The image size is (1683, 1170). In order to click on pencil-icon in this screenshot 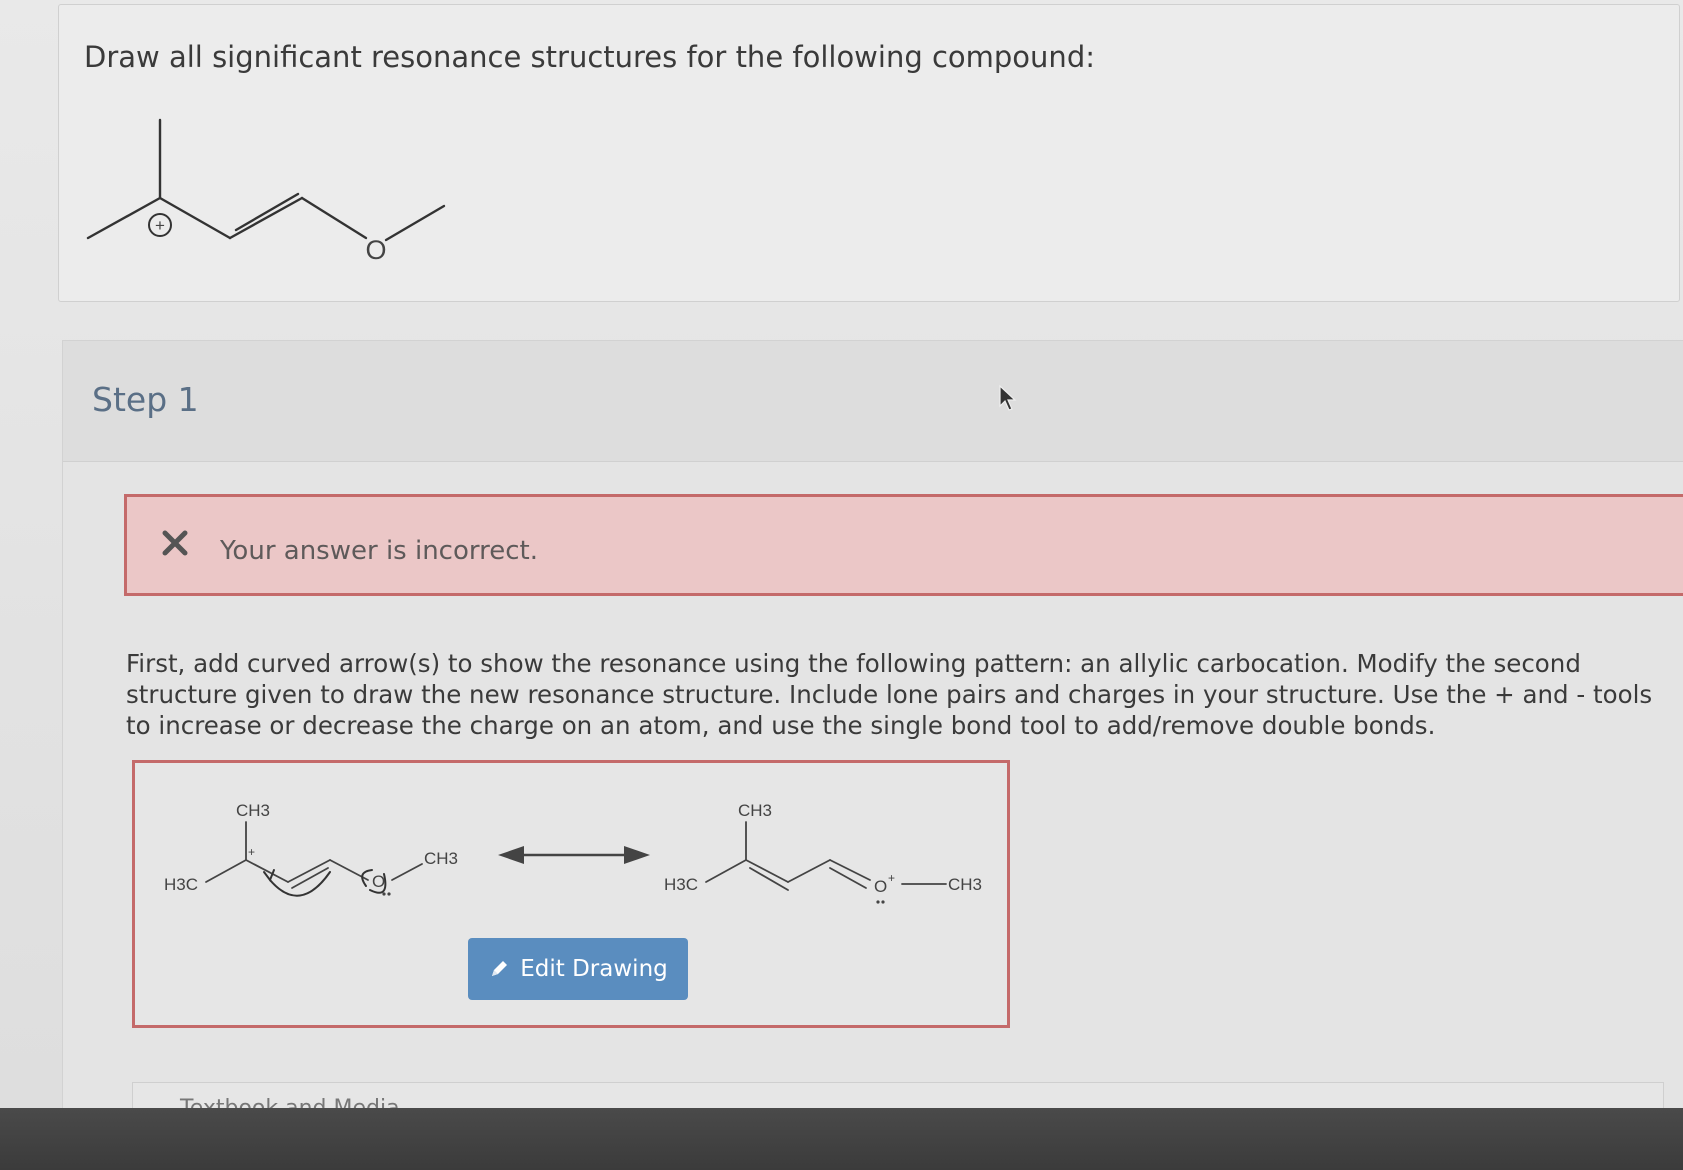, I will do `click(500, 968)`.